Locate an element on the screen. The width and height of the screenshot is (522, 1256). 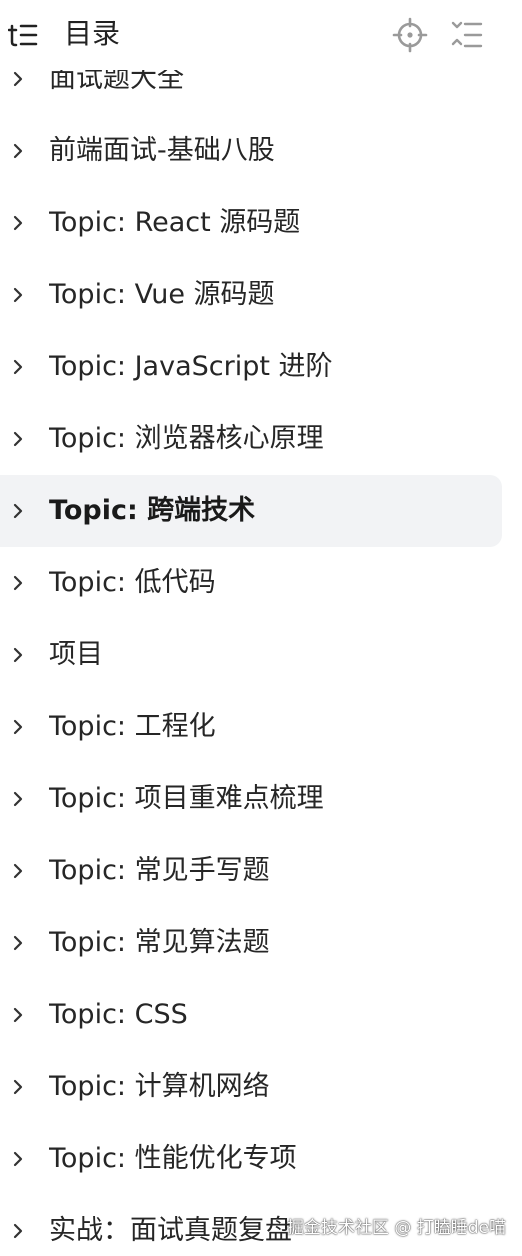
toc-item: Topic: 计算机网络 is located at coordinates (251, 1087).